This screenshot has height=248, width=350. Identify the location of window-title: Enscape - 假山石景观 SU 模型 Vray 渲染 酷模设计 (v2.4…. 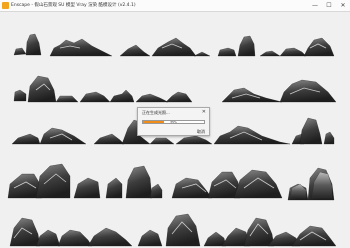
(73, 5).